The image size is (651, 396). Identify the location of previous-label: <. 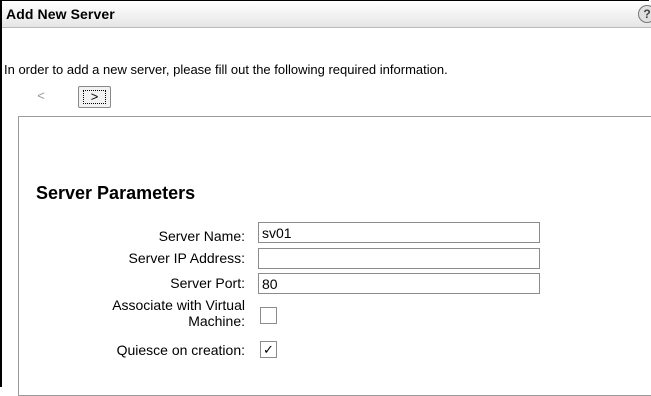
(41, 95).